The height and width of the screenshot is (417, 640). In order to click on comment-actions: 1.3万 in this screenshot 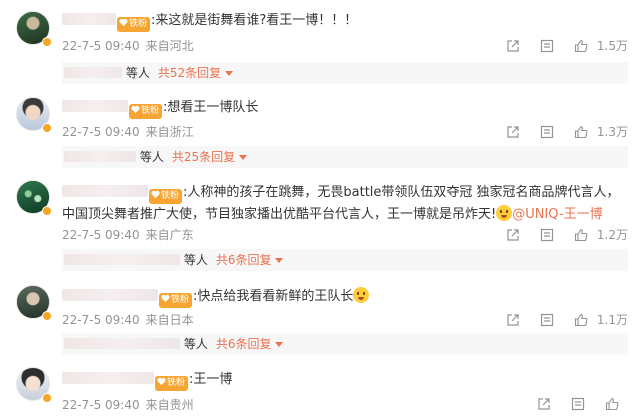, I will do `click(560, 131)`.